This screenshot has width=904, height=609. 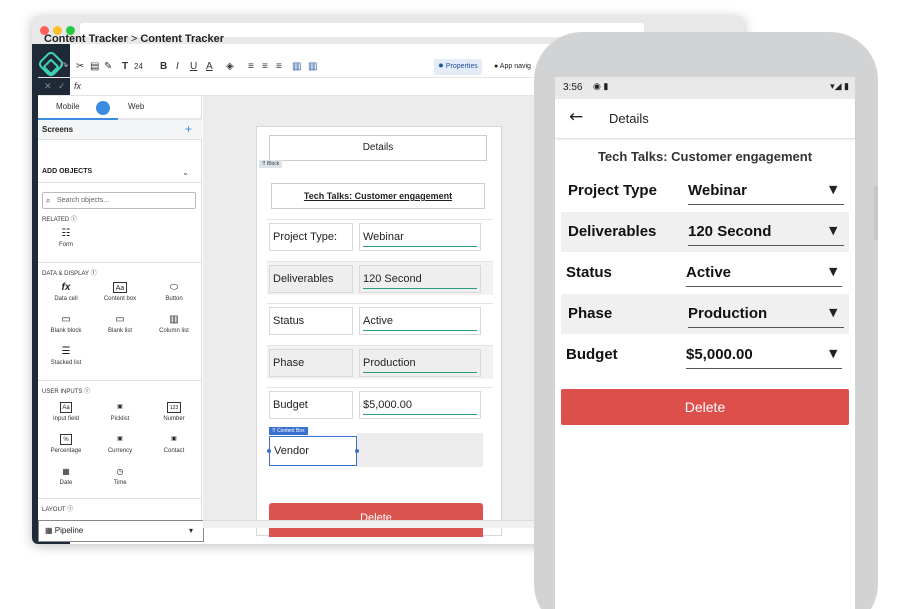 I want to click on underline-button: U, so click(x=193, y=67).